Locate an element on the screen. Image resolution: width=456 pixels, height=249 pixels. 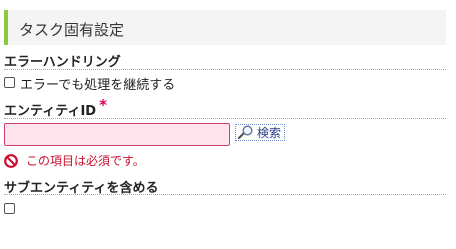
validation-error: この項目は必須です。 is located at coordinates (74, 160).